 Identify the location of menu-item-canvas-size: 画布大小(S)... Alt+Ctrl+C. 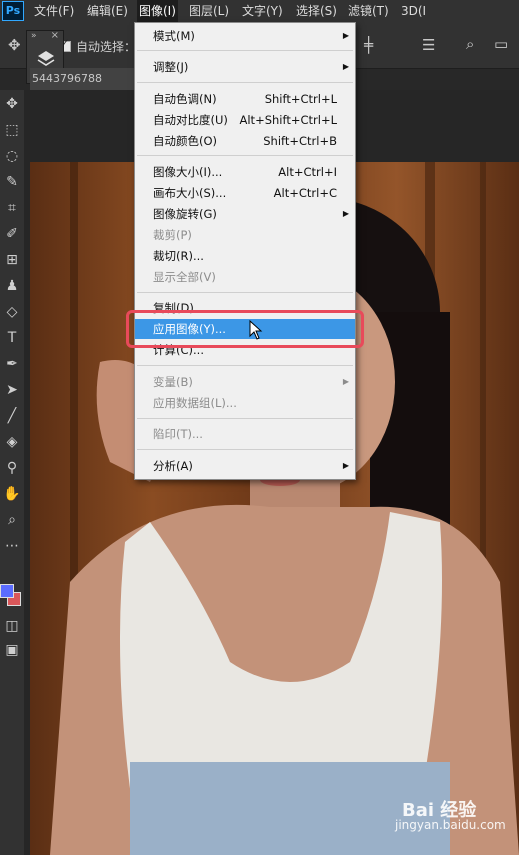
(245, 193).